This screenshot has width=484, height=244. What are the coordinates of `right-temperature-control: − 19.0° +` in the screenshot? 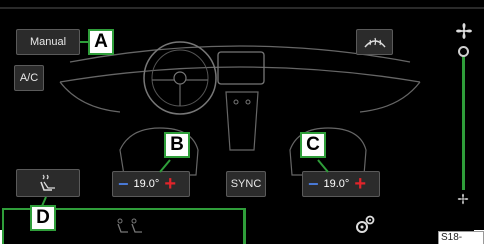 It's located at (341, 184).